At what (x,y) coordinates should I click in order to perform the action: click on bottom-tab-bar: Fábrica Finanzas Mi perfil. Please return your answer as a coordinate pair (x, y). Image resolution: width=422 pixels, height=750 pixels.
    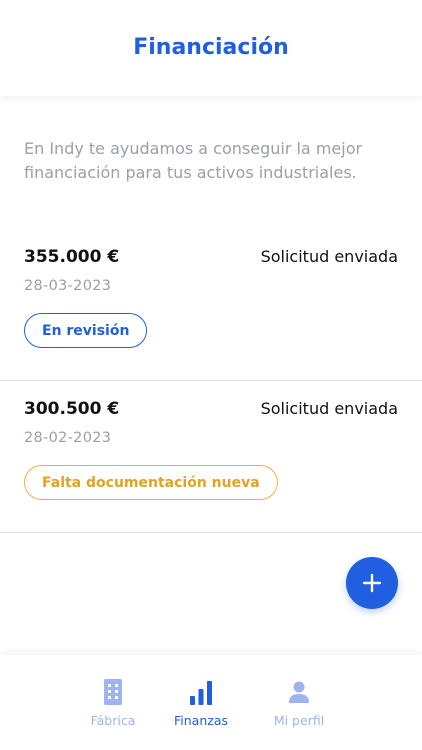
    Looking at the image, I should click on (211, 702).